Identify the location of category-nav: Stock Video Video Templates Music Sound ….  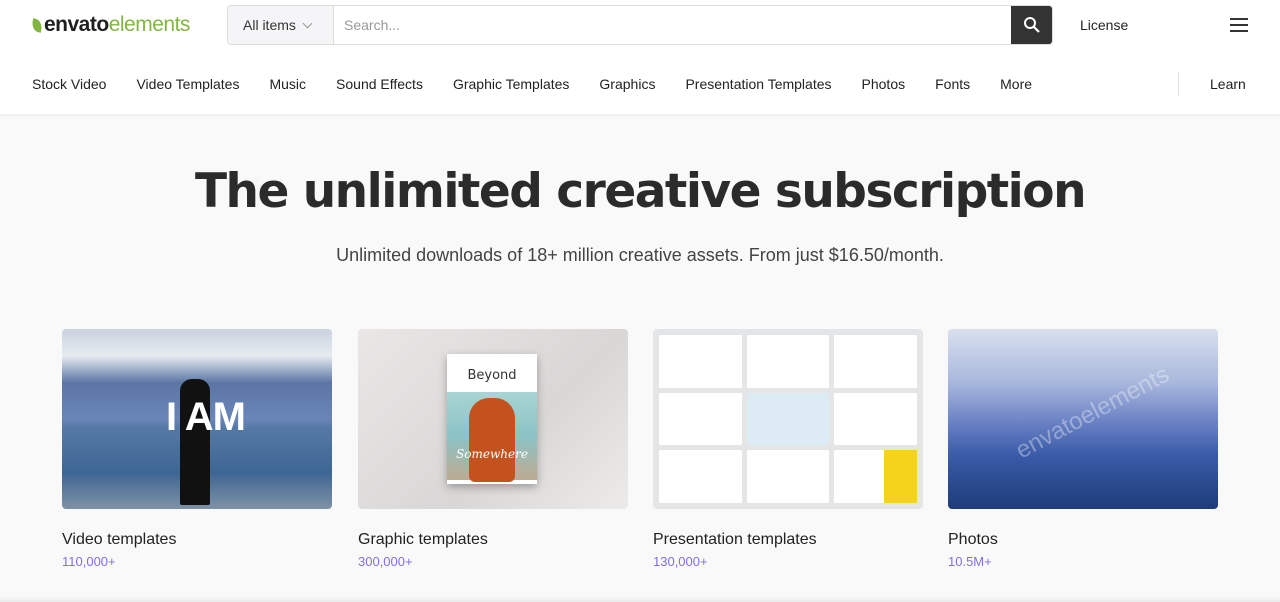
(547, 84).